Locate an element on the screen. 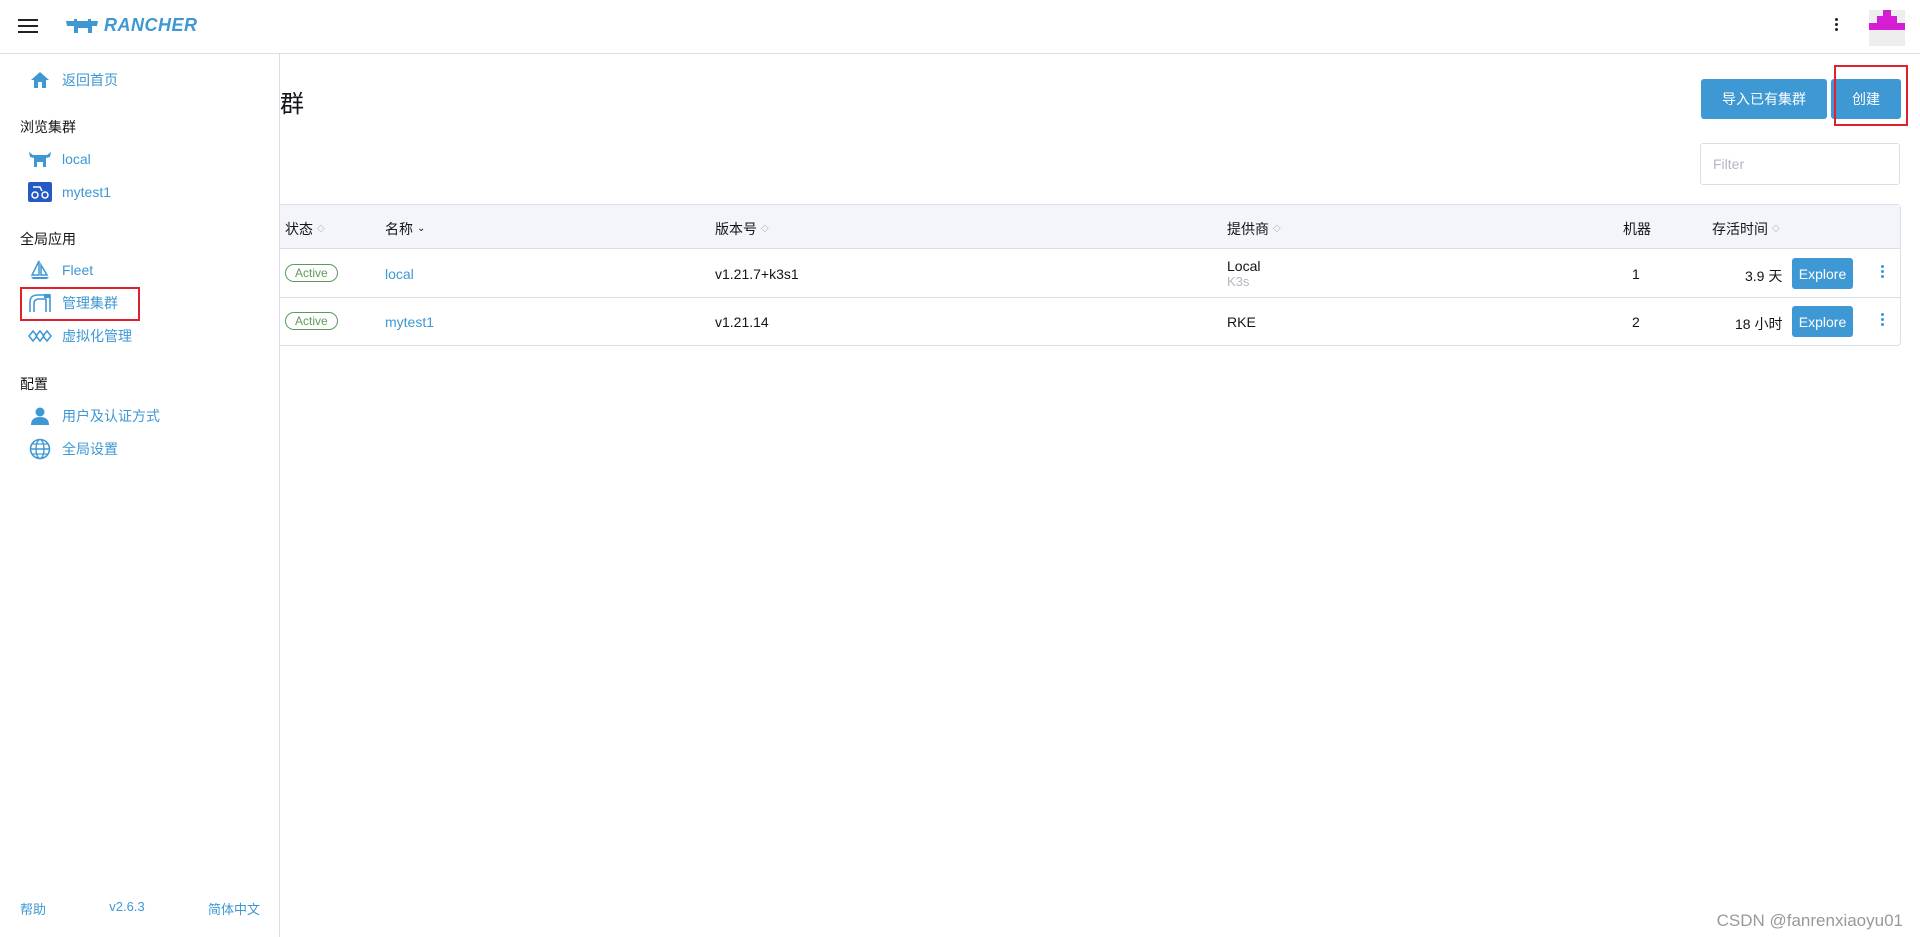 Image resolution: width=1920 pixels, height=937 pixels. avatar is located at coordinates (1887, 28).